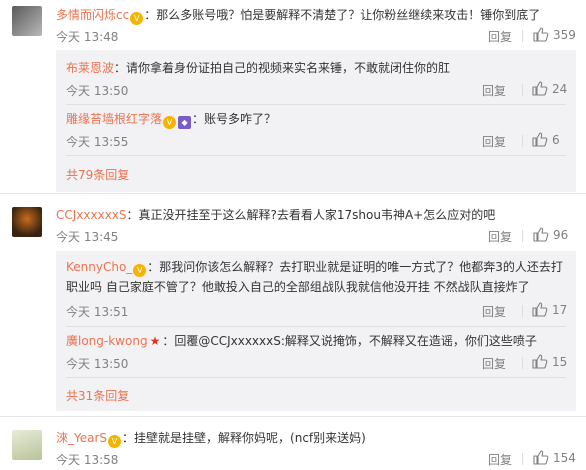 The image size is (586, 470). What do you see at coordinates (92, 15) in the screenshot?
I see `comment-username: 多情而闪烁cc` at bounding box center [92, 15].